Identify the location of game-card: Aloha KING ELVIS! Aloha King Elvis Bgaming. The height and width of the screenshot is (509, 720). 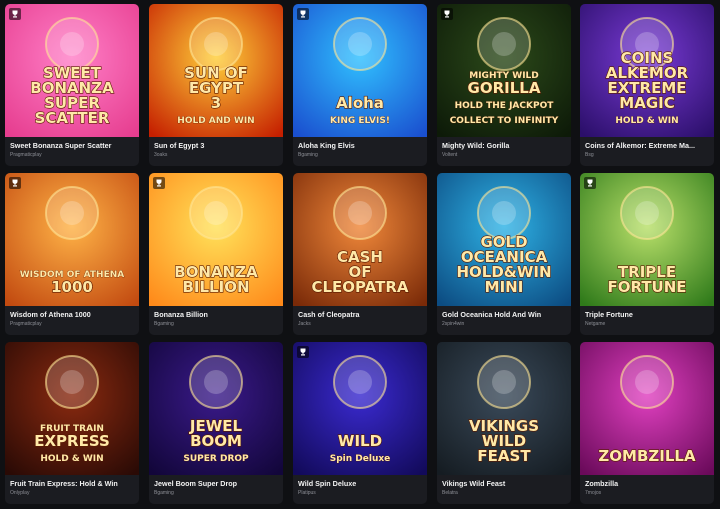
(360, 85).